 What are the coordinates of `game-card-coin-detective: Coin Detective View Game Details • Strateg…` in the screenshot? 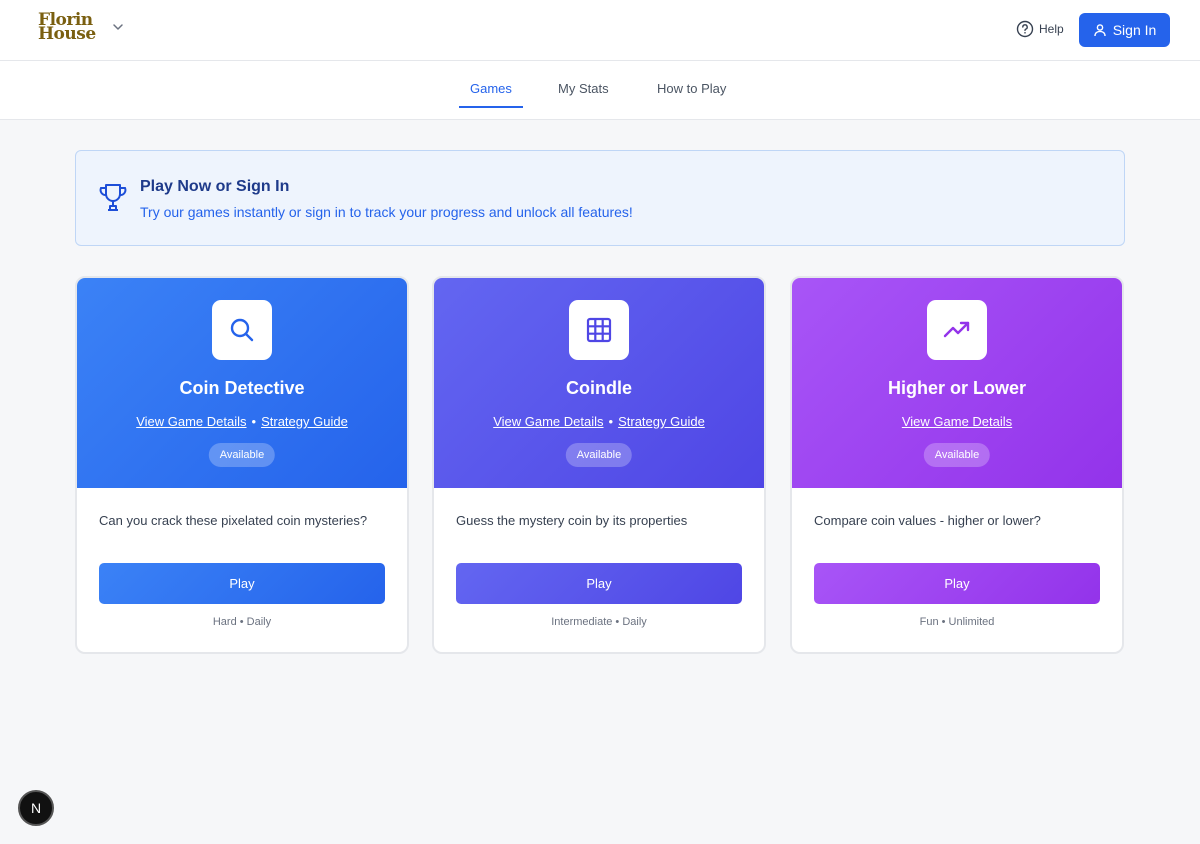 It's located at (242, 465).